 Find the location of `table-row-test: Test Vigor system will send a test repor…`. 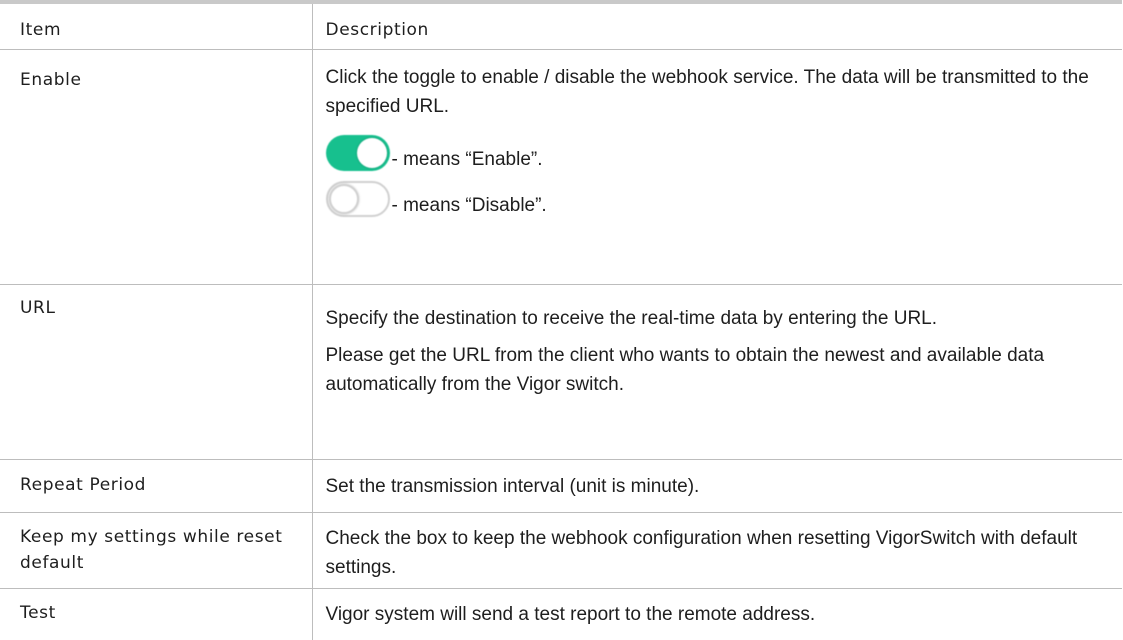

table-row-test: Test Vigor system will send a test repor… is located at coordinates (561, 614).